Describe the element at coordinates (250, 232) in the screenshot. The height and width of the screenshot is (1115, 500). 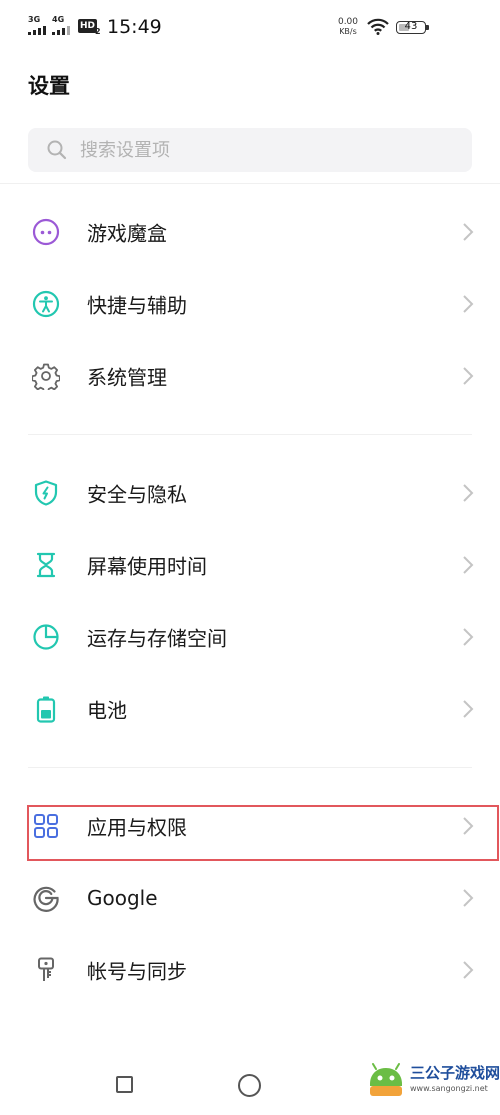
I see `settings-item-game-box: 游戏魔盒` at that location.